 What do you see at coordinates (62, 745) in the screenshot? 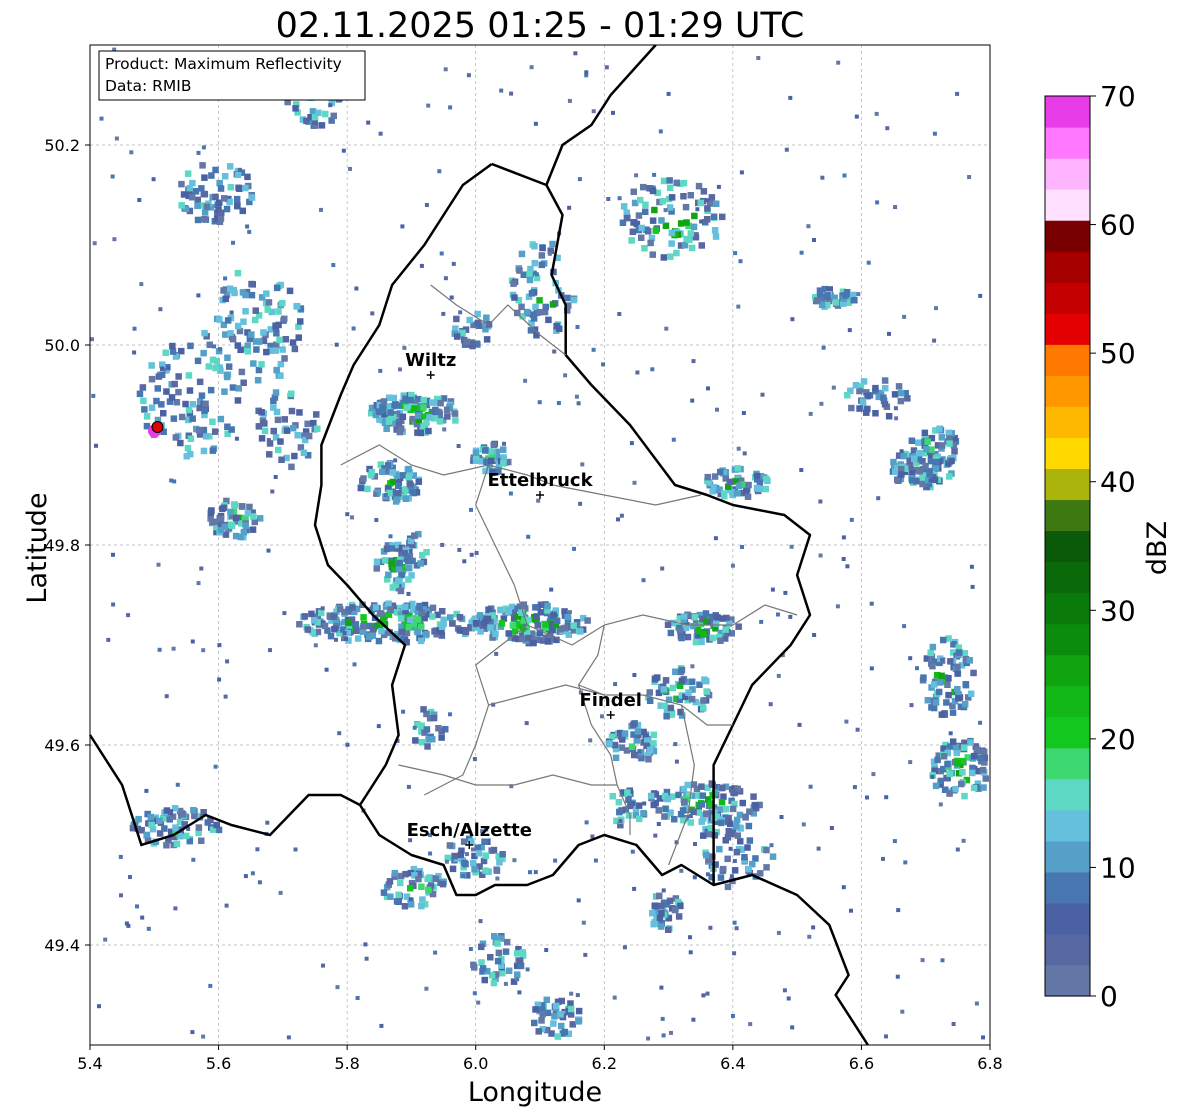
I see `y-tick-label: 49.6` at bounding box center [62, 745].